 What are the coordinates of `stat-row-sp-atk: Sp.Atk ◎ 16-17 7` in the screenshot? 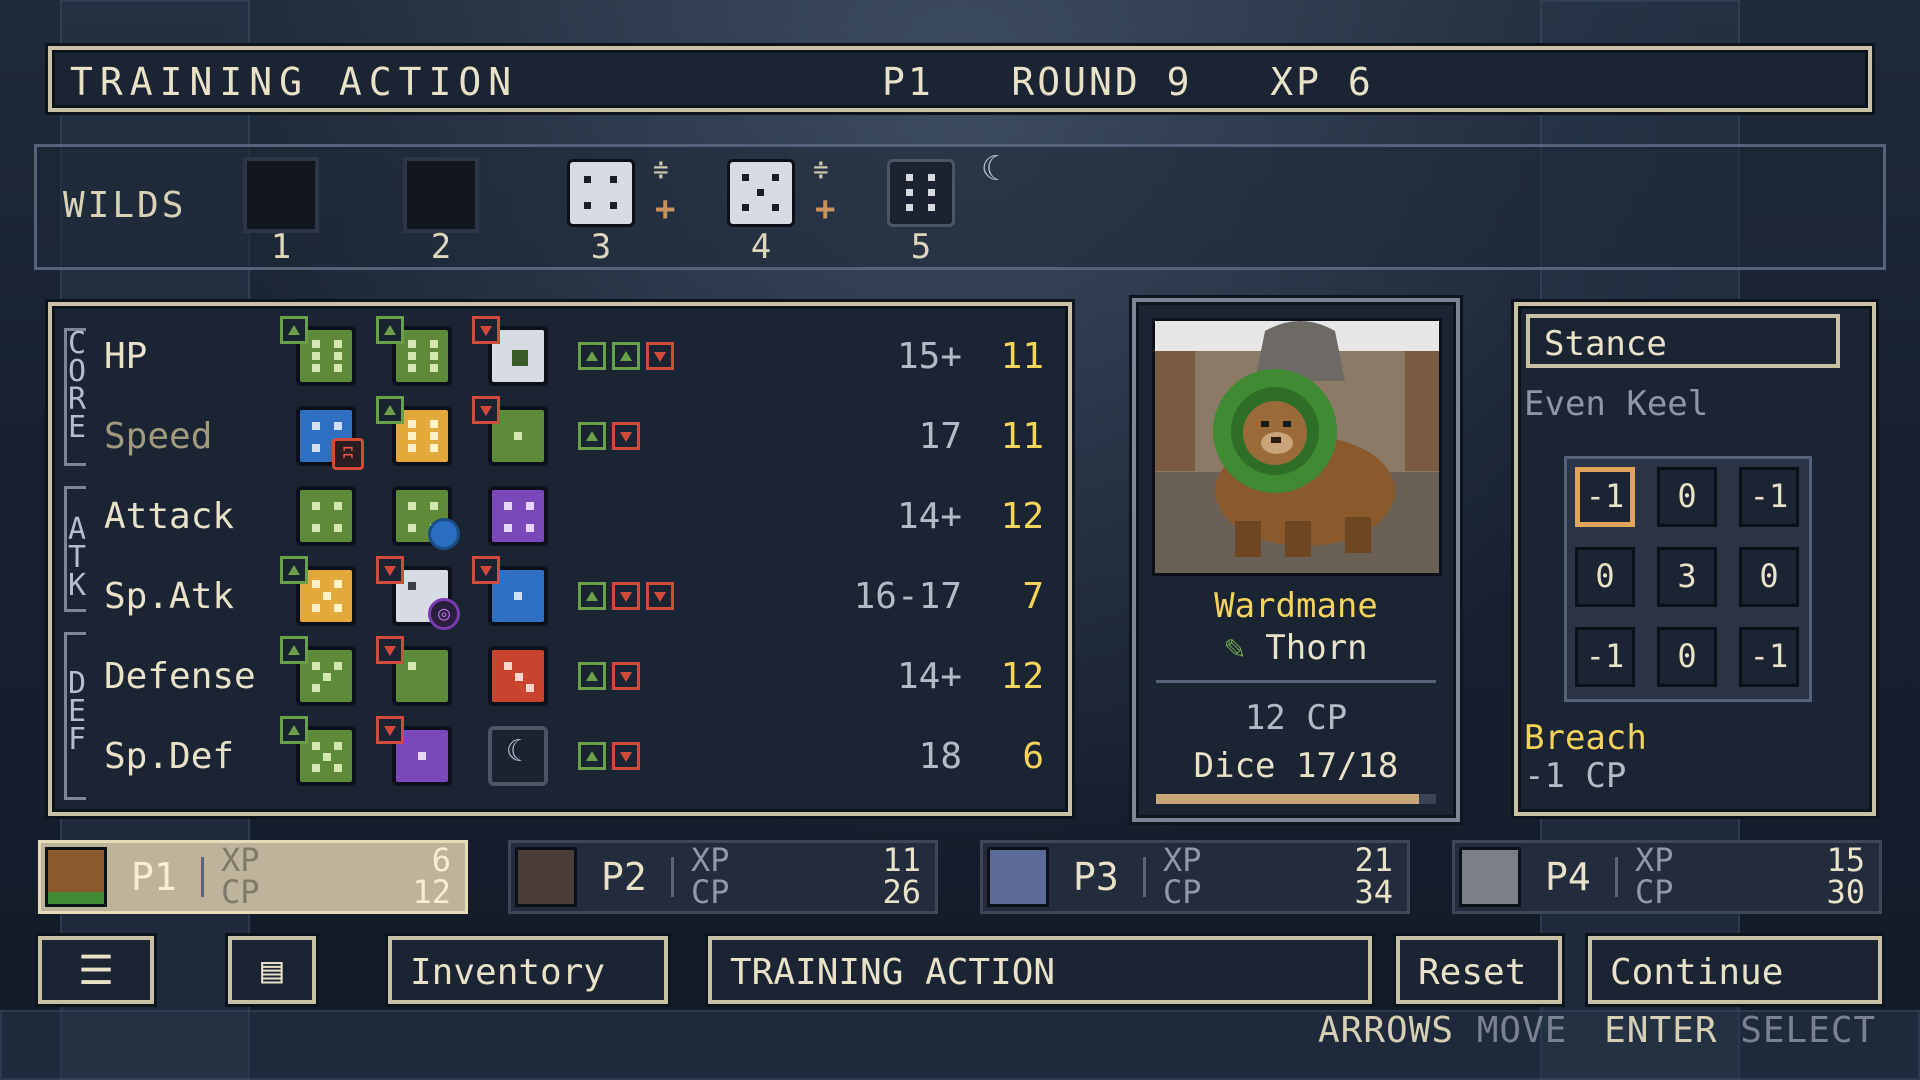 It's located at (560, 597).